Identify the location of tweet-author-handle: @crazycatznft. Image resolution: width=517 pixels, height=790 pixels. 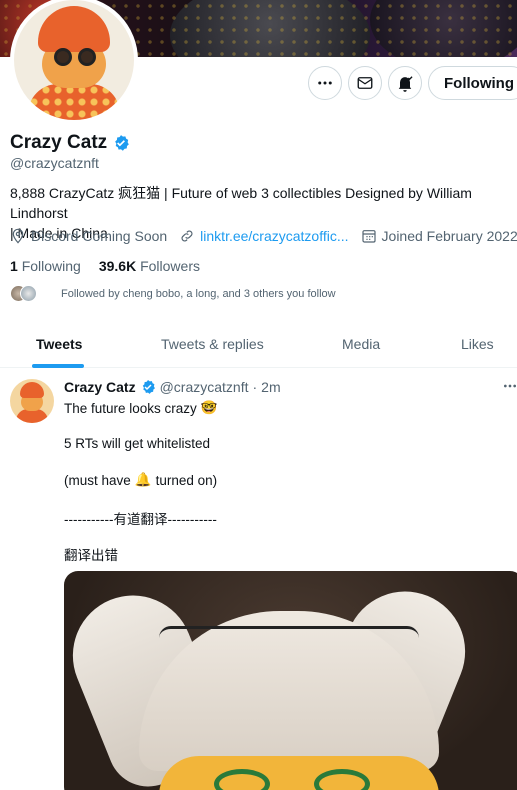
(204, 387).